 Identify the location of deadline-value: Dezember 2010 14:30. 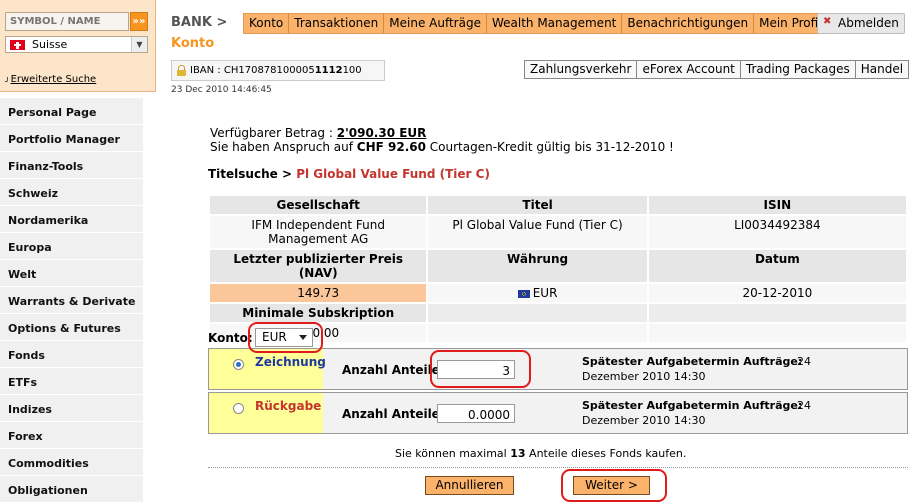
(644, 420).